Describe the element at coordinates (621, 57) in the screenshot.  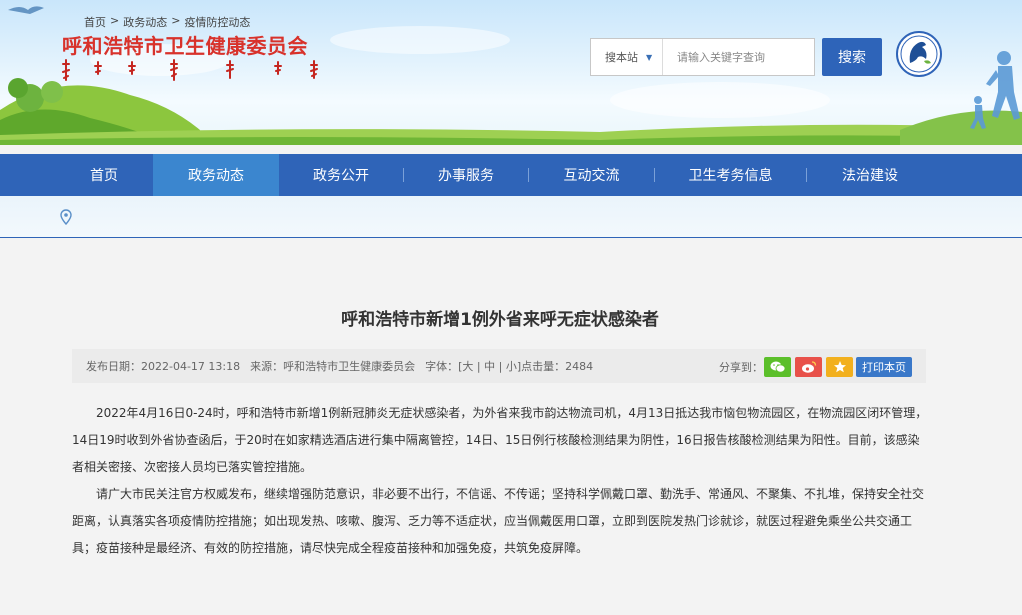
I see `search-scope-label: 搜本站` at that location.